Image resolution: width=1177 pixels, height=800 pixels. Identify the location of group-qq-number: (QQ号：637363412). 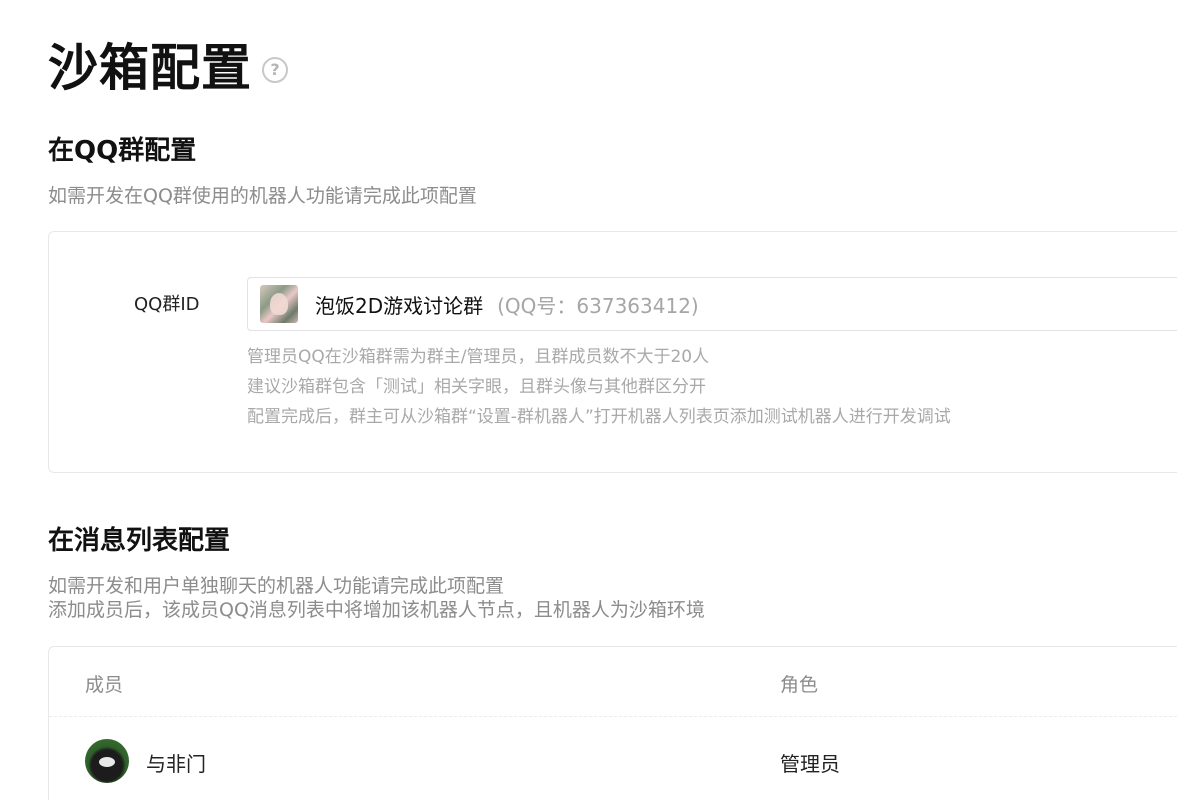
(598, 305).